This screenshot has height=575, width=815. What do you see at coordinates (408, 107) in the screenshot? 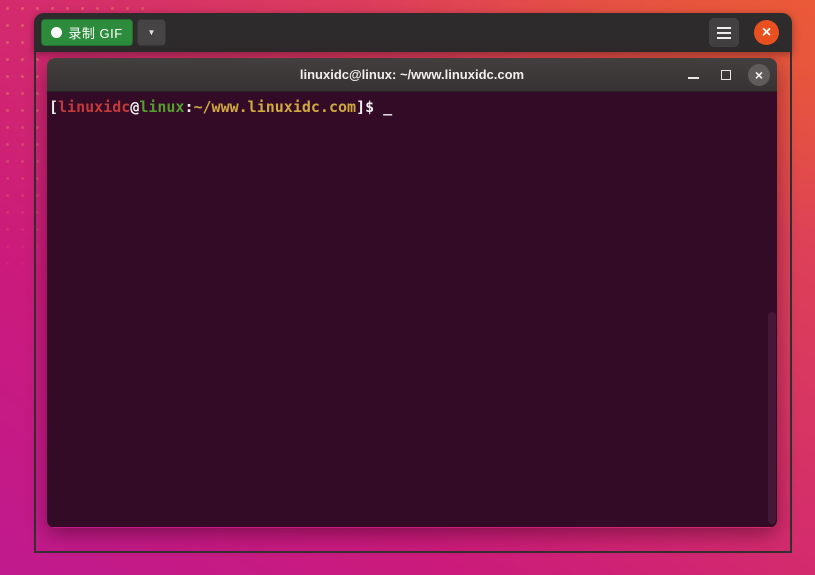
I see `shell-prompt: [linuxidc@linux:~/www.linuxidc.com]$ _` at bounding box center [408, 107].